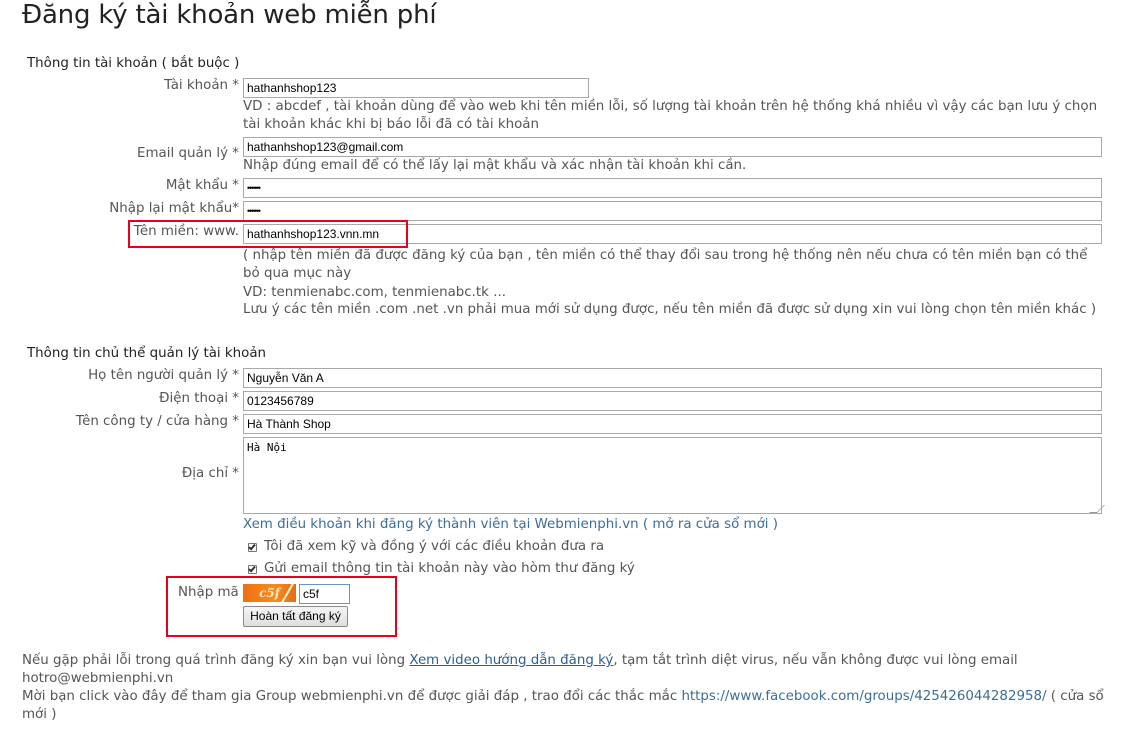  Describe the element at coordinates (672, 401) in the screenshot. I see `phone-input: 0123456789` at that location.